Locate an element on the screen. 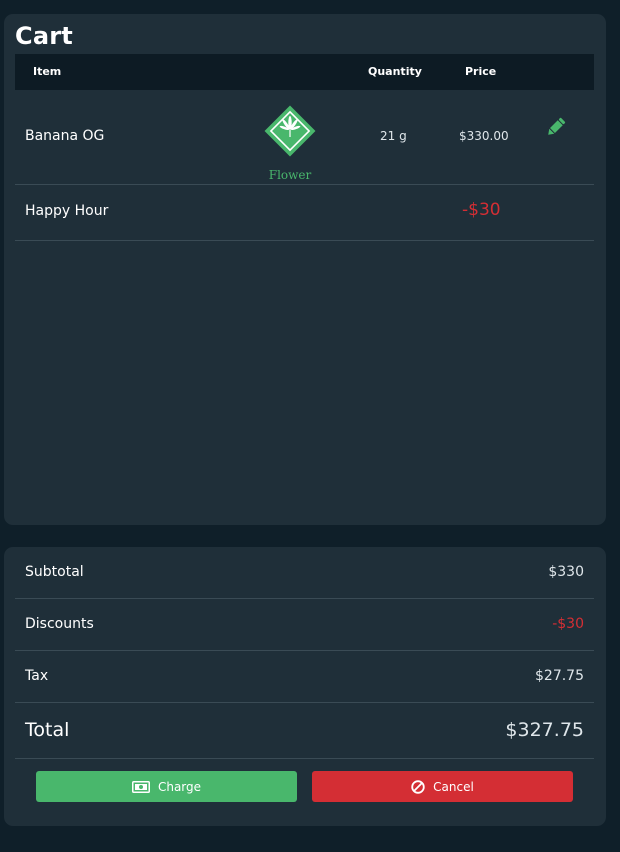 This screenshot has height=852, width=620. cancel-button: Cancel is located at coordinates (442, 786).